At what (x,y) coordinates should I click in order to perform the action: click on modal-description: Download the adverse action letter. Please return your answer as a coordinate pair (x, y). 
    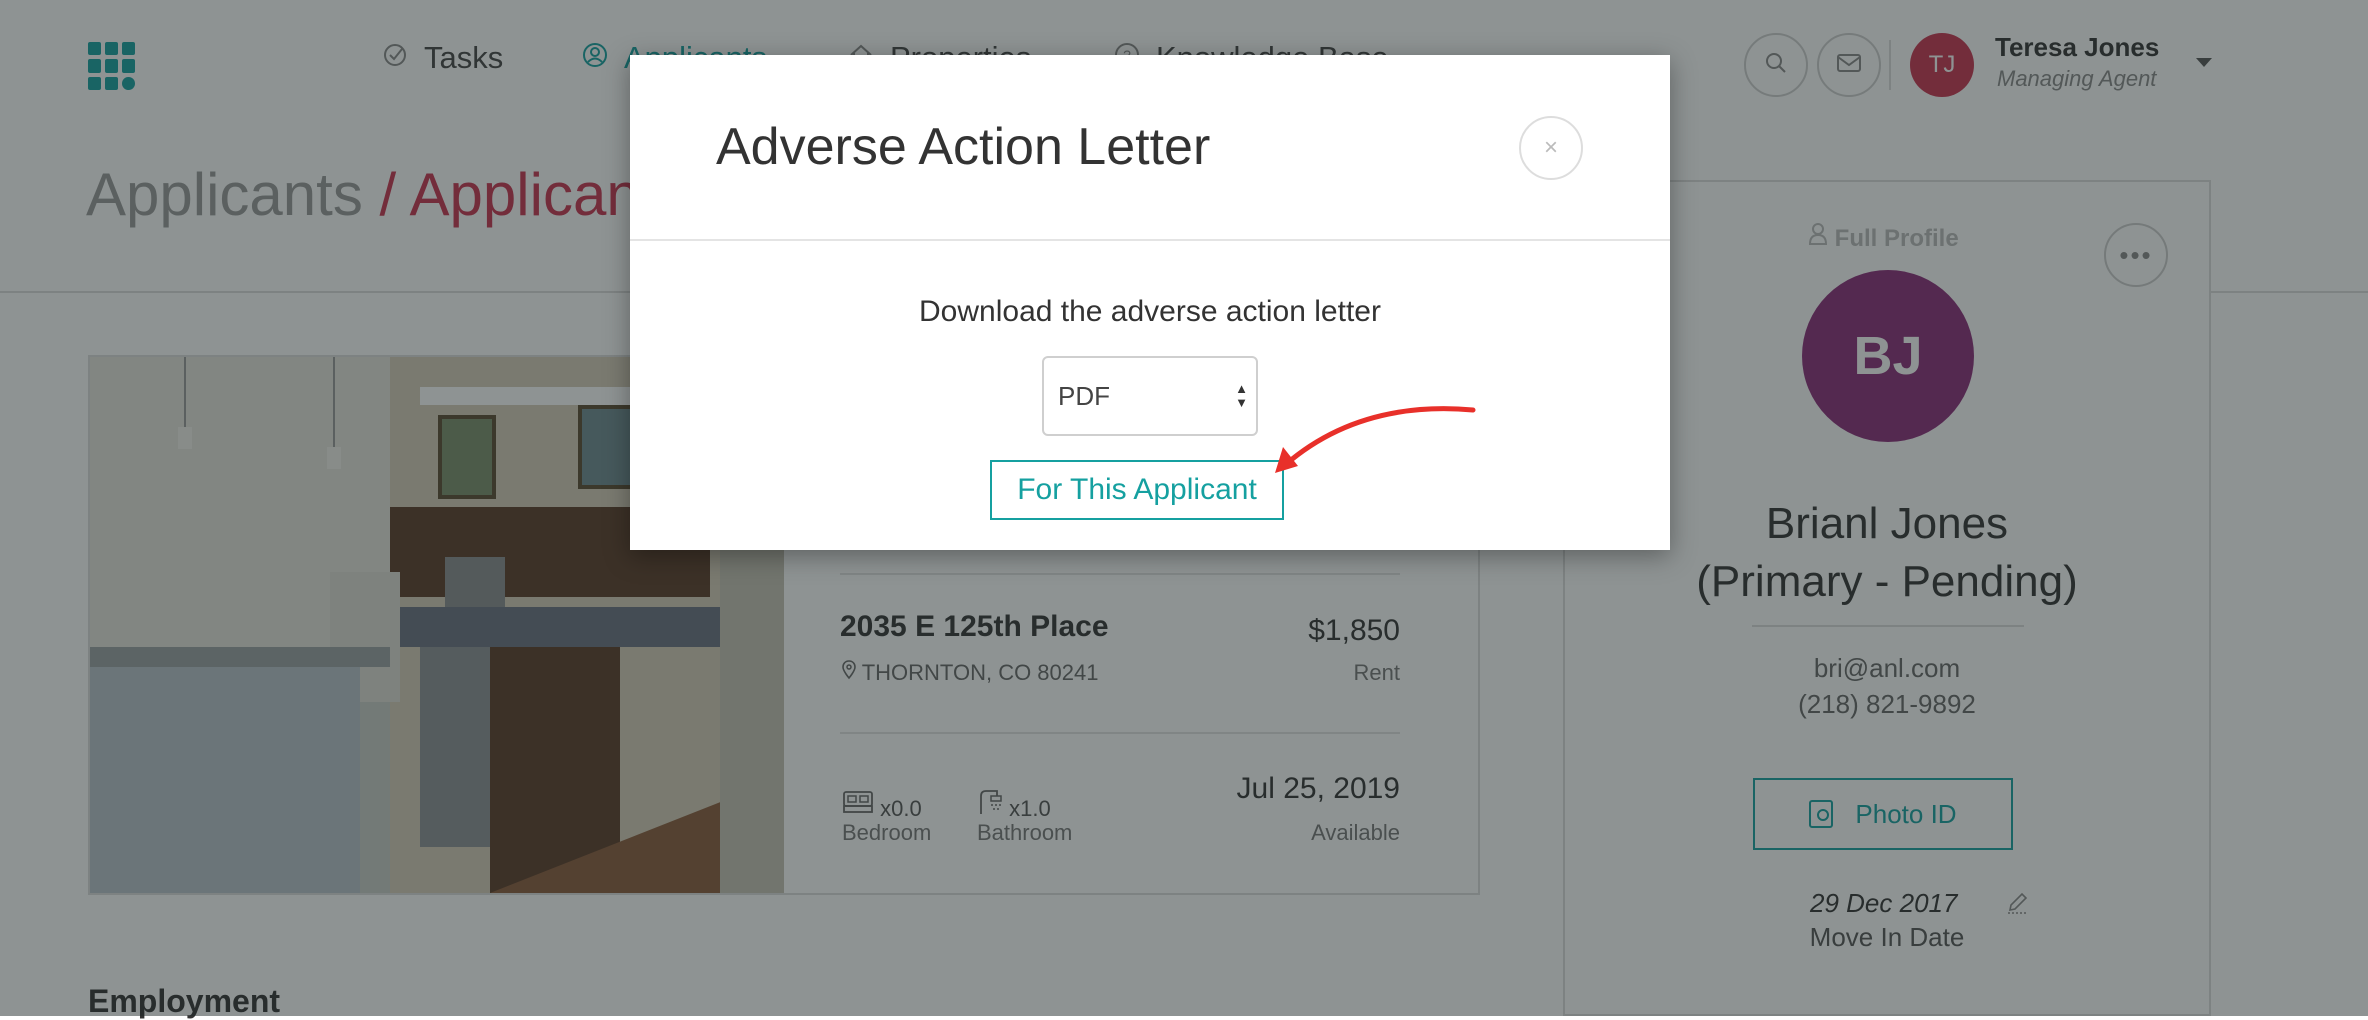
    Looking at the image, I should click on (1150, 311).